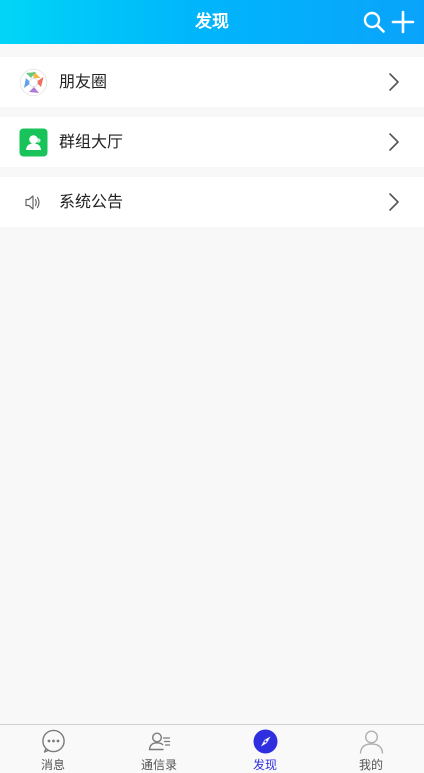  I want to click on search-button, so click(374, 22).